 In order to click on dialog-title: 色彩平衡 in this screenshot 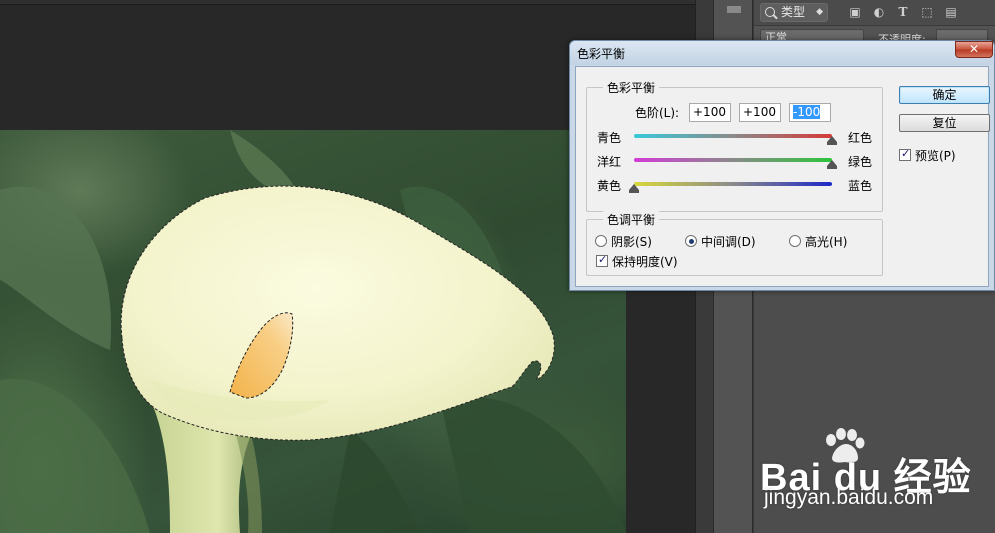, I will do `click(601, 54)`.